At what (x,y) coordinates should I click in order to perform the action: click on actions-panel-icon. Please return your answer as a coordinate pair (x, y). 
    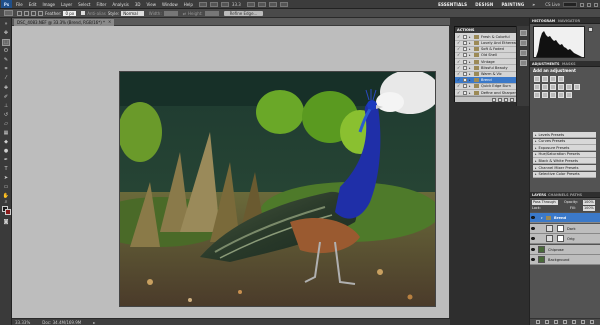
    Looking at the image, I should click on (523, 43).